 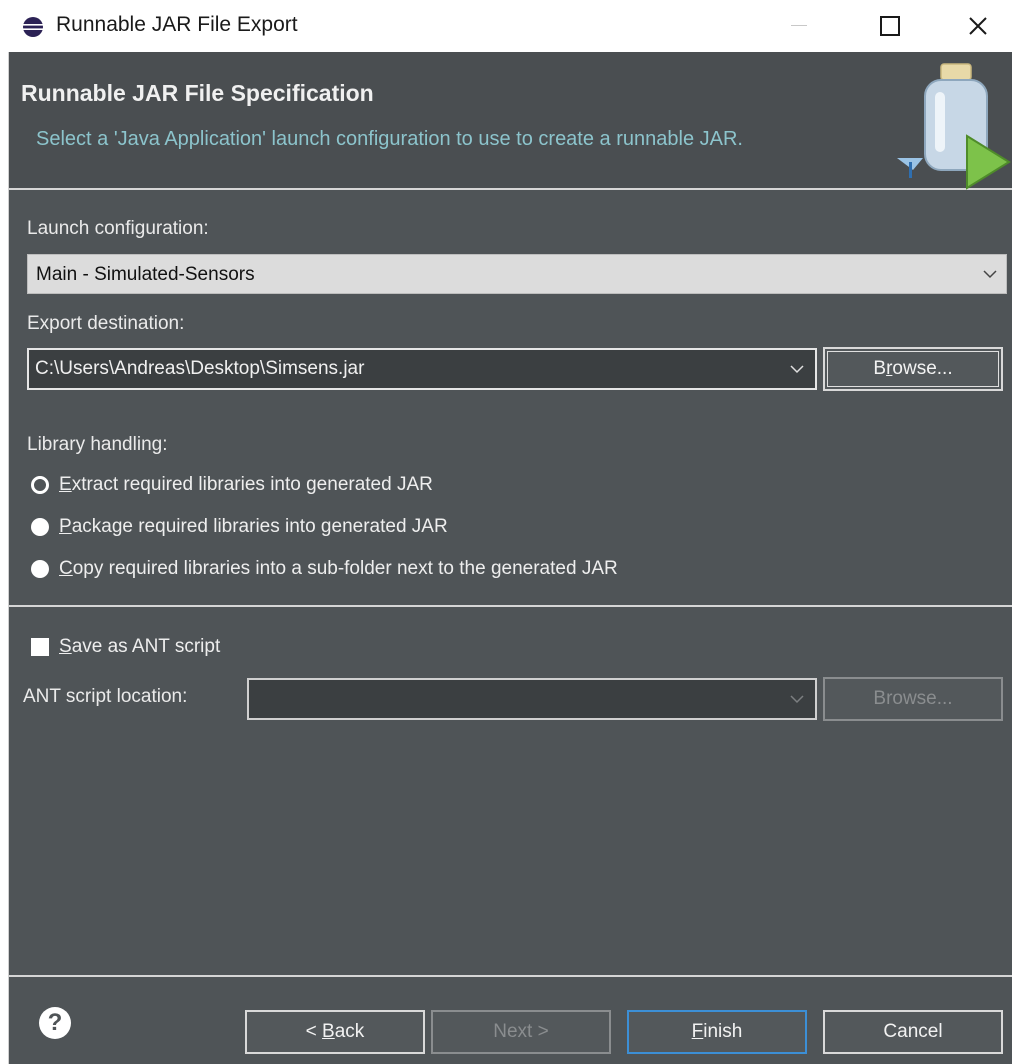 I want to click on maximize-button, so click(x=890, y=26).